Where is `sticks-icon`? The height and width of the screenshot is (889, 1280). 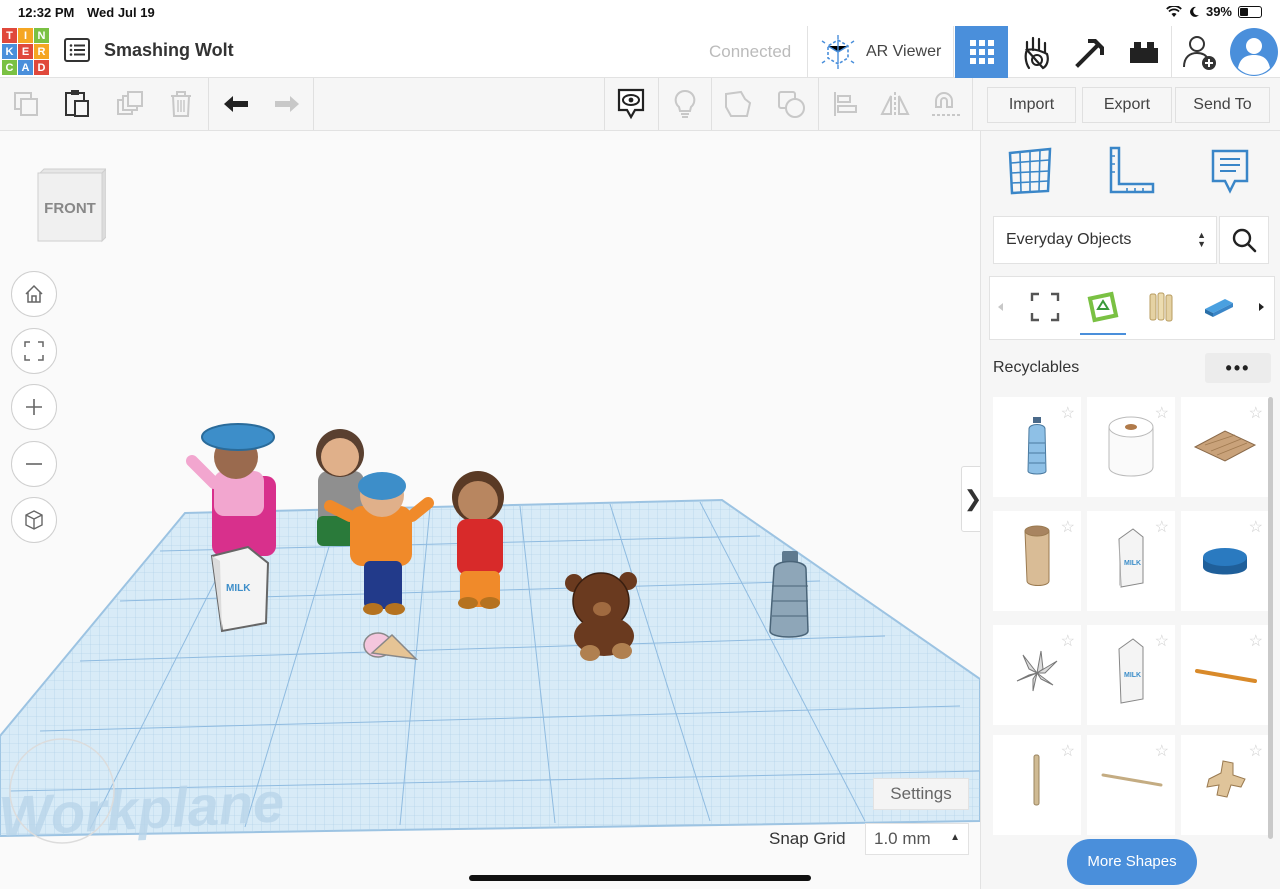
sticks-icon is located at coordinates (1161, 307).